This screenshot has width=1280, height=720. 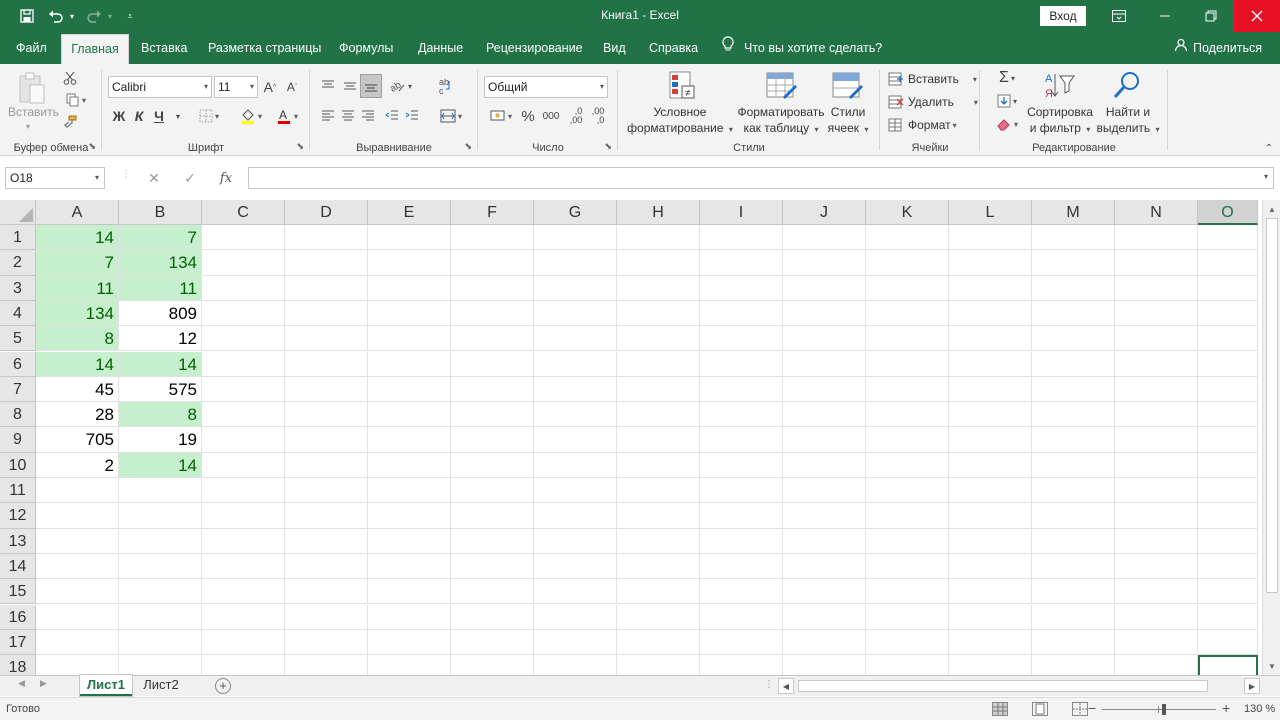 I want to click on cell-j11, so click(x=824, y=491).